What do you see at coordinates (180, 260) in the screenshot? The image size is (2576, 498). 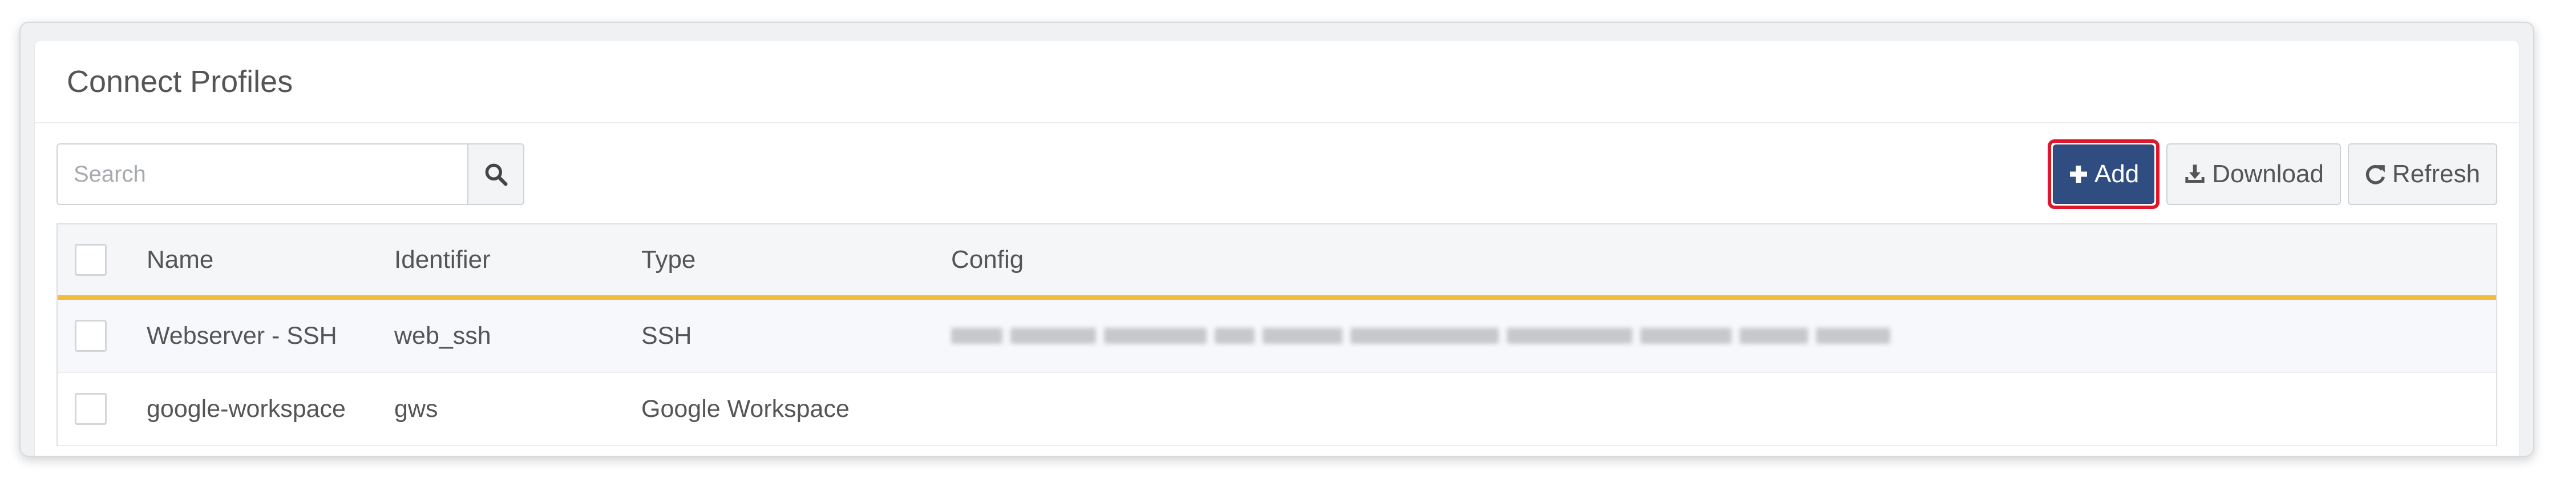 I see `column-header-name: Name` at bounding box center [180, 260].